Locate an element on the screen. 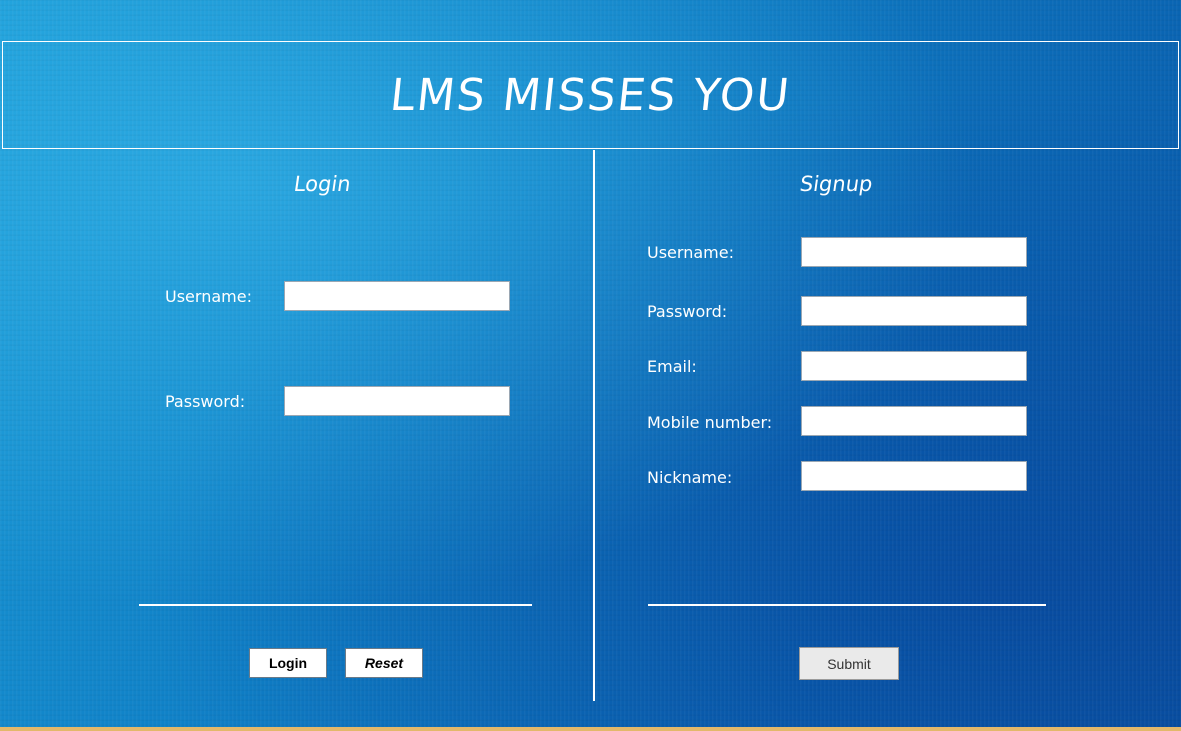 This screenshot has width=1181, height=731. signup-nickname-label: Nickname: is located at coordinates (690, 477).